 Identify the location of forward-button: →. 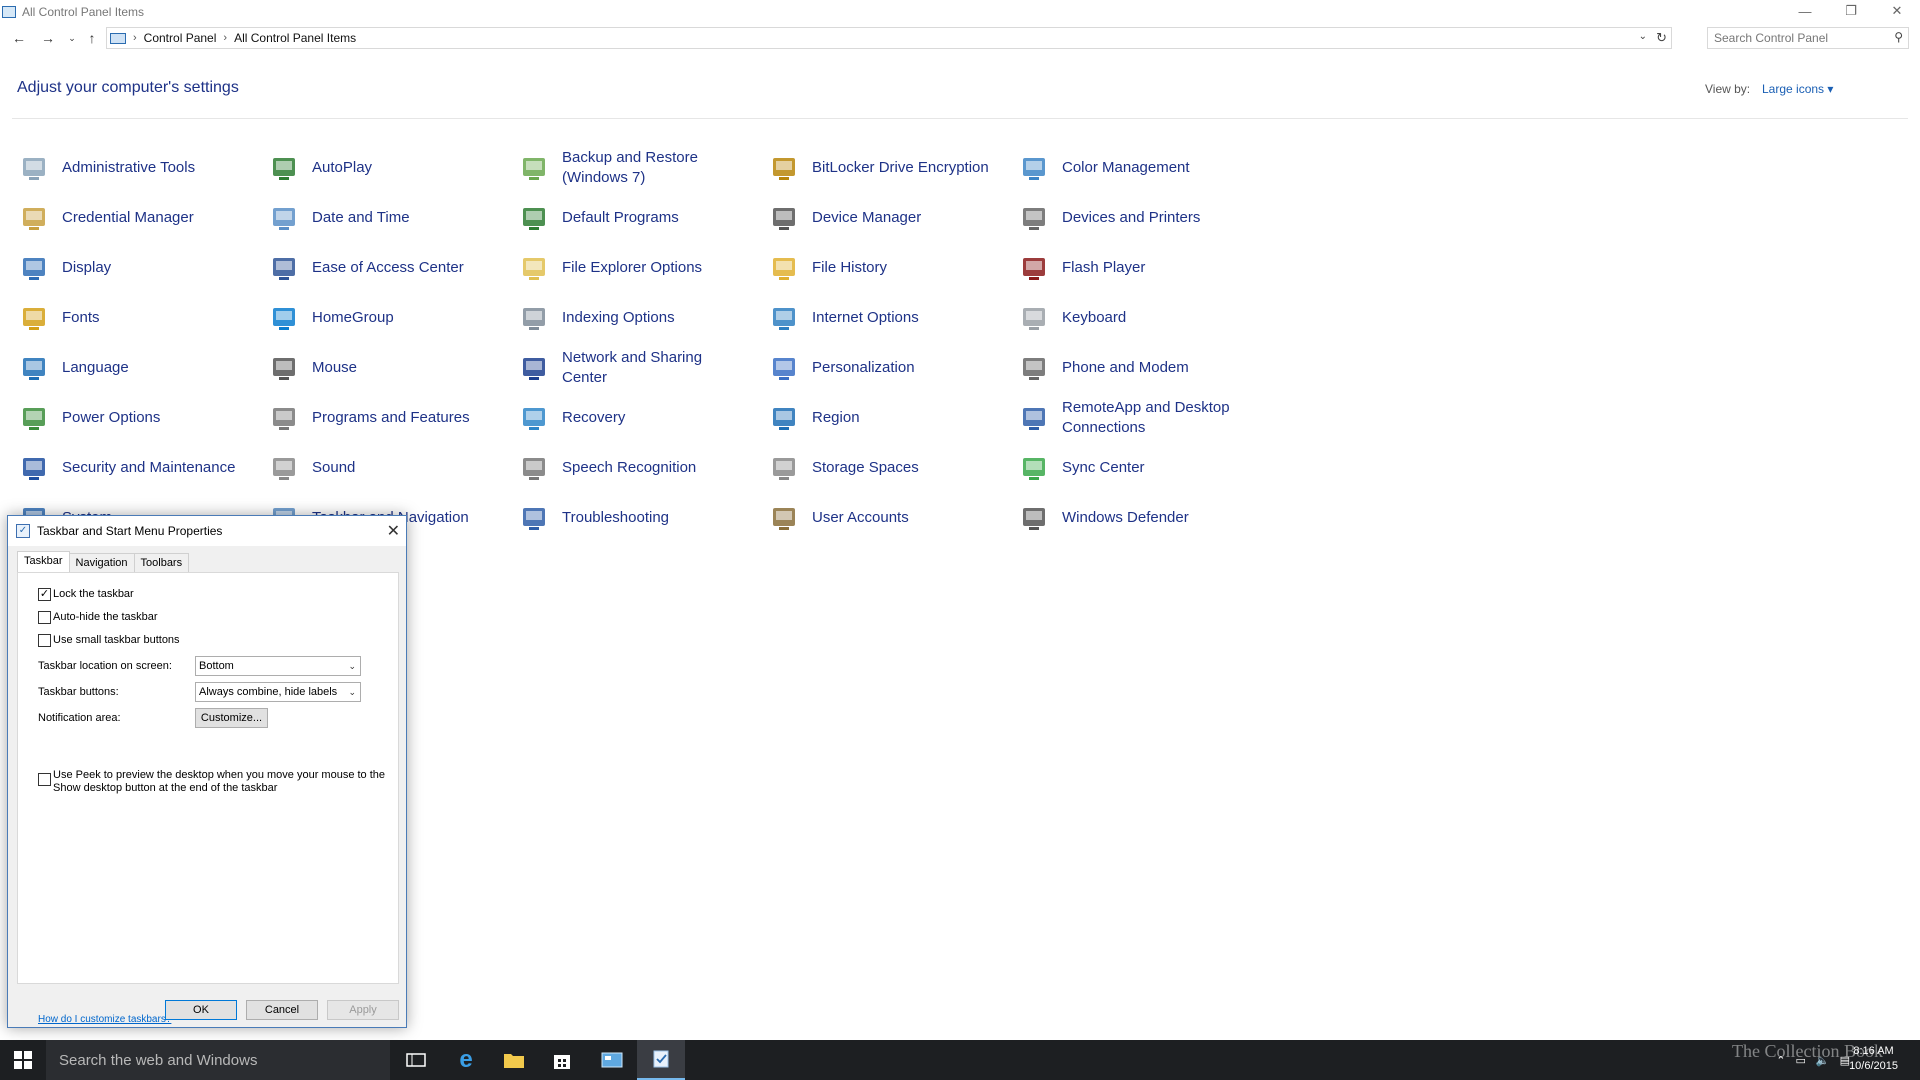
(48, 38).